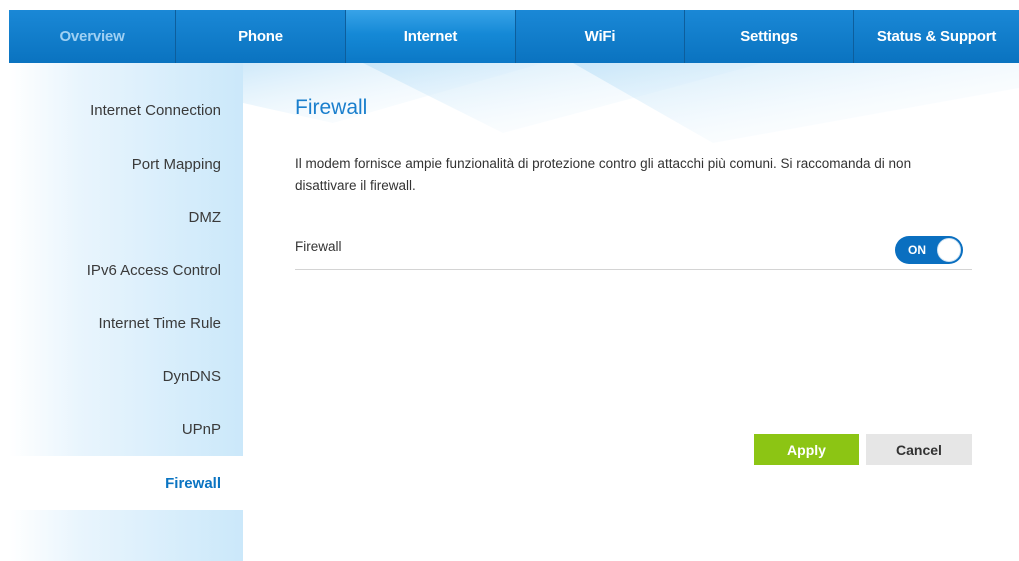 Image resolution: width=1019 pixels, height=561 pixels. I want to click on apply-button: Apply, so click(806, 449).